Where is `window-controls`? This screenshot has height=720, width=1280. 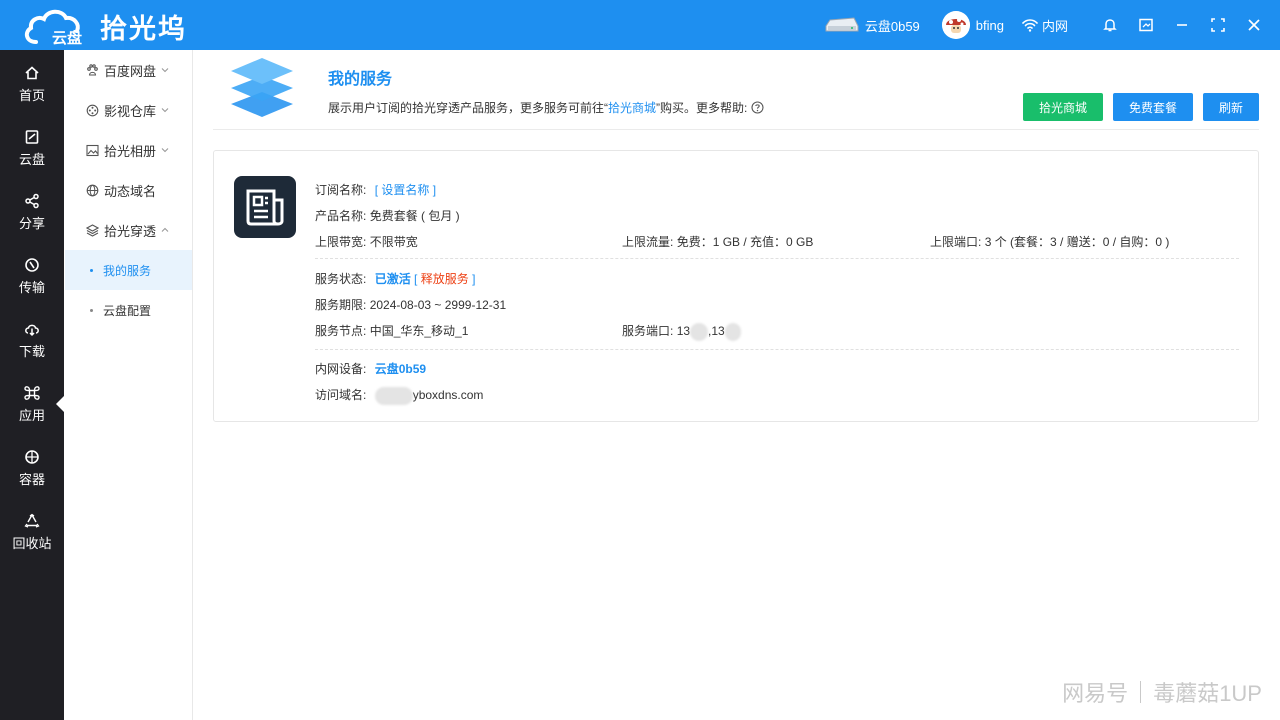 window-controls is located at coordinates (1174, 25).